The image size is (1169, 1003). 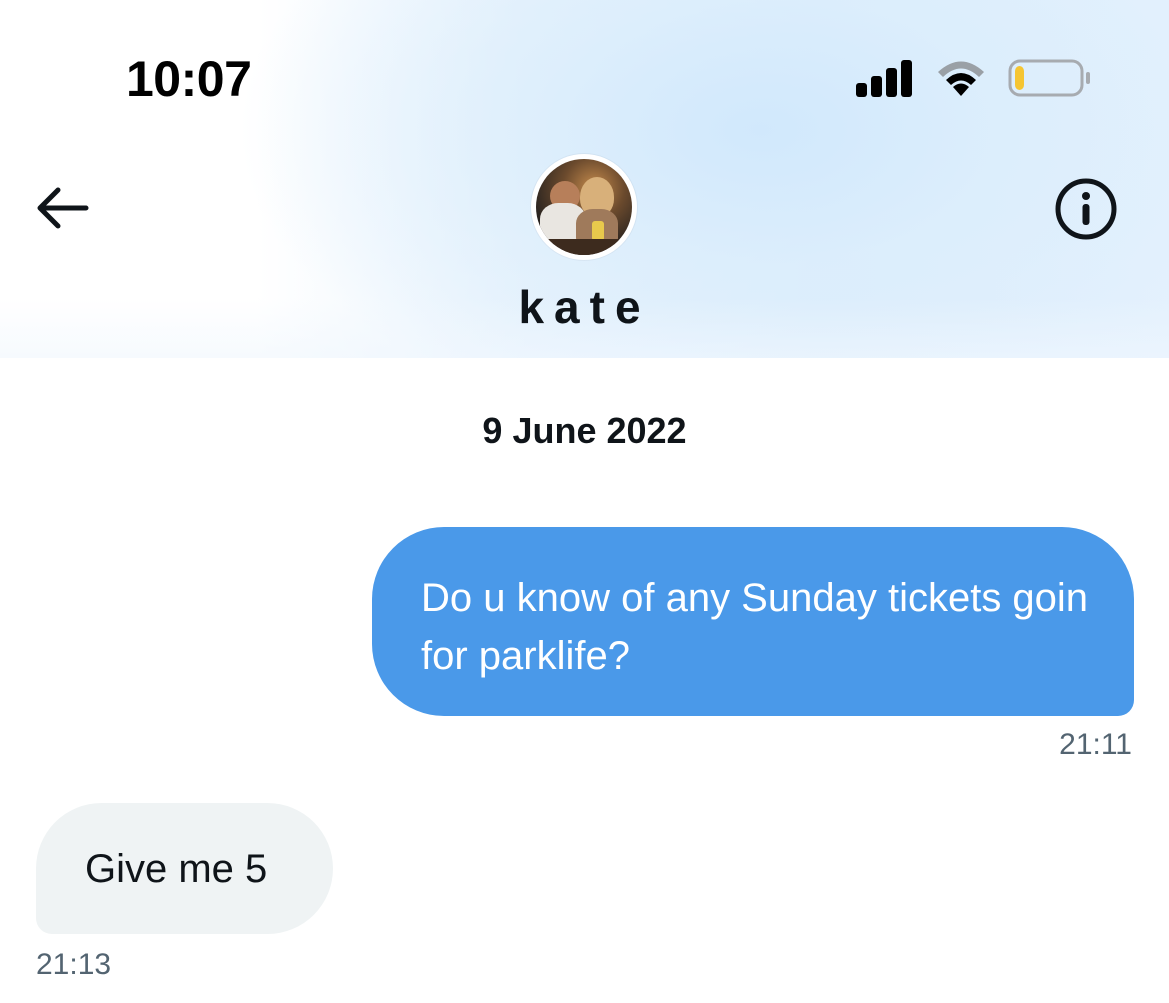 What do you see at coordinates (189, 79) in the screenshot?
I see `status-time: 10:07` at bounding box center [189, 79].